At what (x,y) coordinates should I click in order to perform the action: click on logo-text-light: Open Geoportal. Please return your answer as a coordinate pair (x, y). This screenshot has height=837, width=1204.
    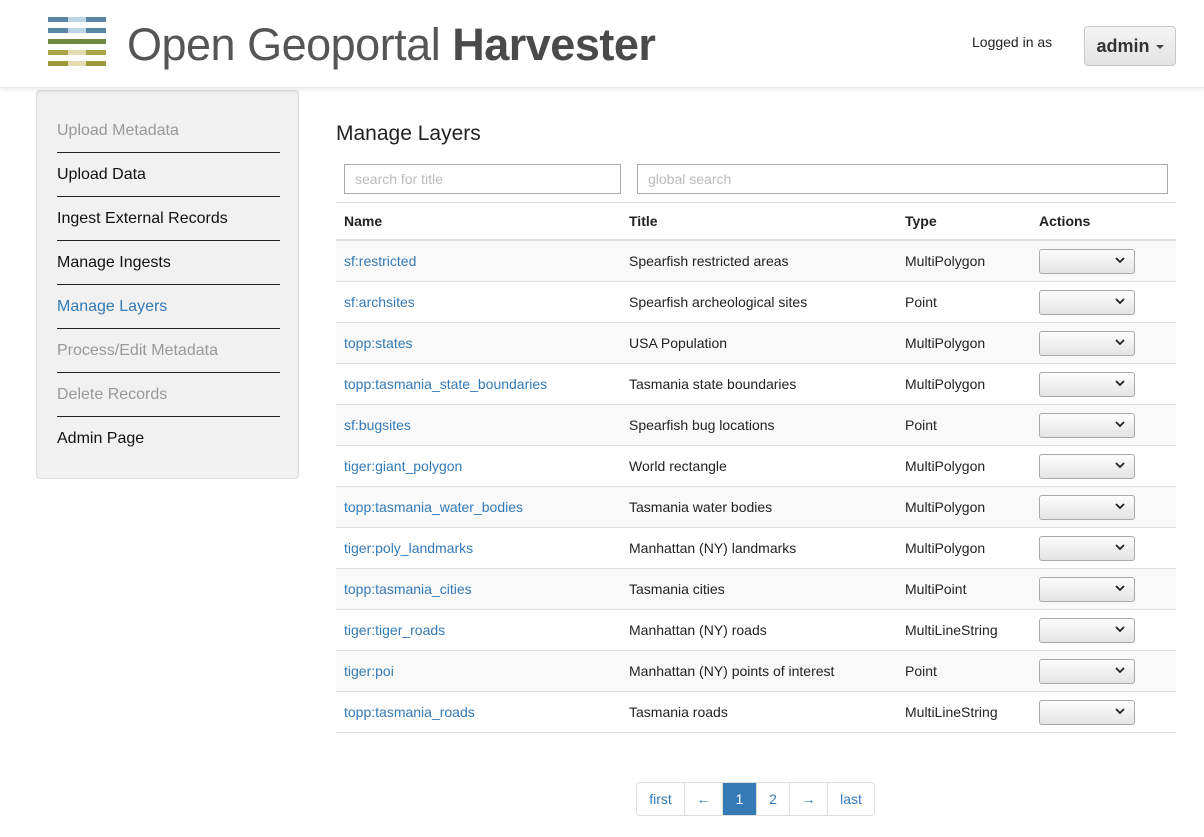
    Looking at the image, I should click on (284, 44).